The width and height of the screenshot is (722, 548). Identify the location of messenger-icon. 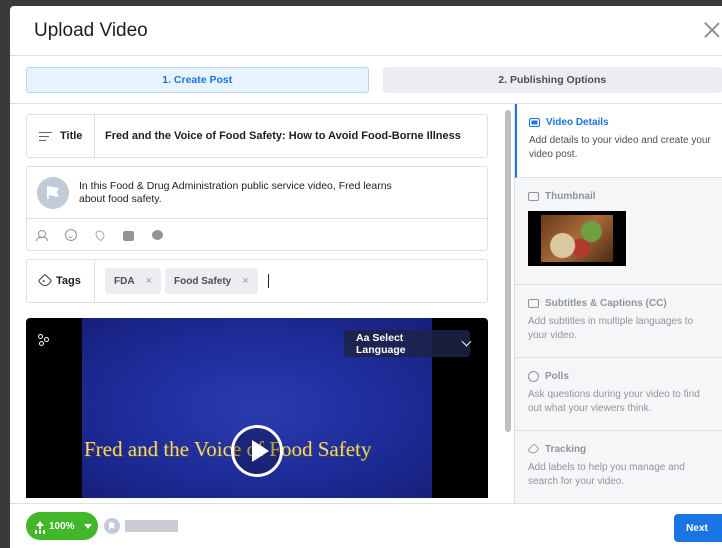
(157, 234).